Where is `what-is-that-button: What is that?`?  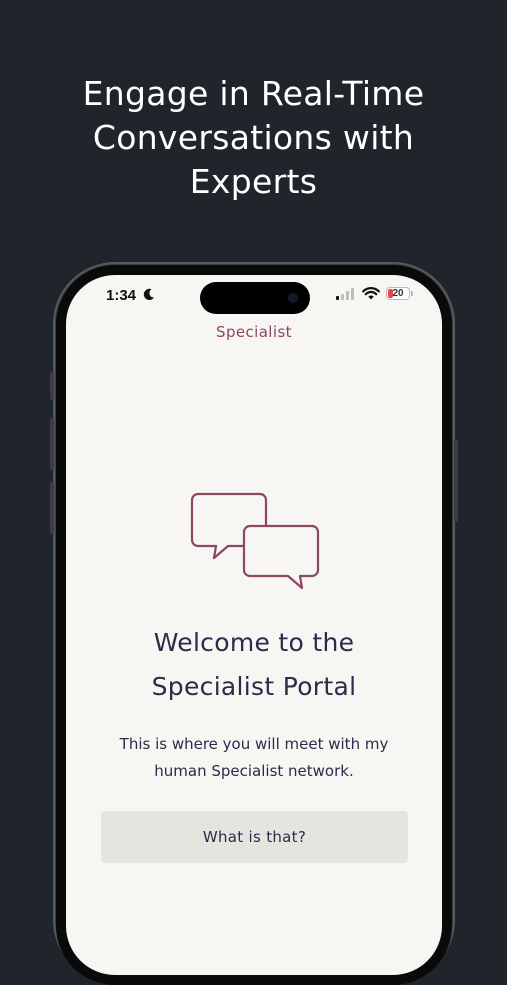
what-is-that-button: What is that? is located at coordinates (254, 837).